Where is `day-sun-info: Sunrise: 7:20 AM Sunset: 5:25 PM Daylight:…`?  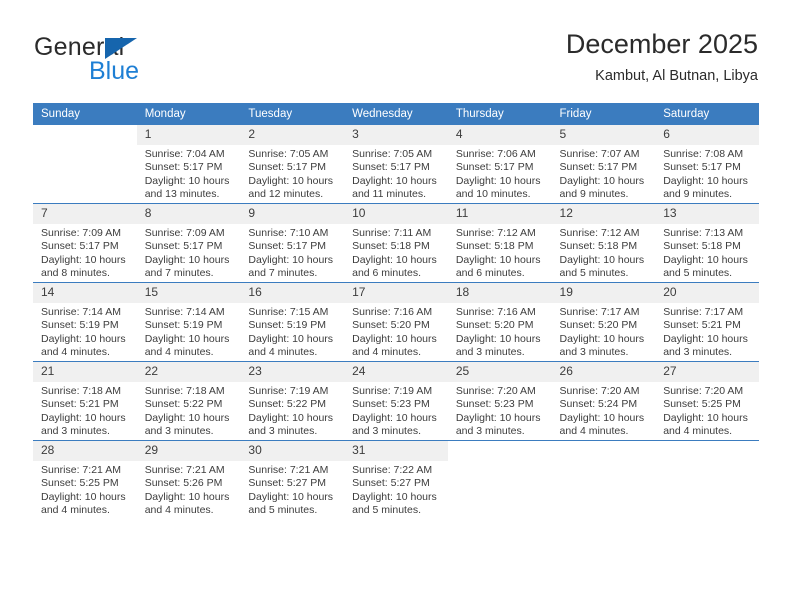
day-sun-info: Sunrise: 7:20 AM Sunset: 5:25 PM Daylight:… is located at coordinates (707, 410).